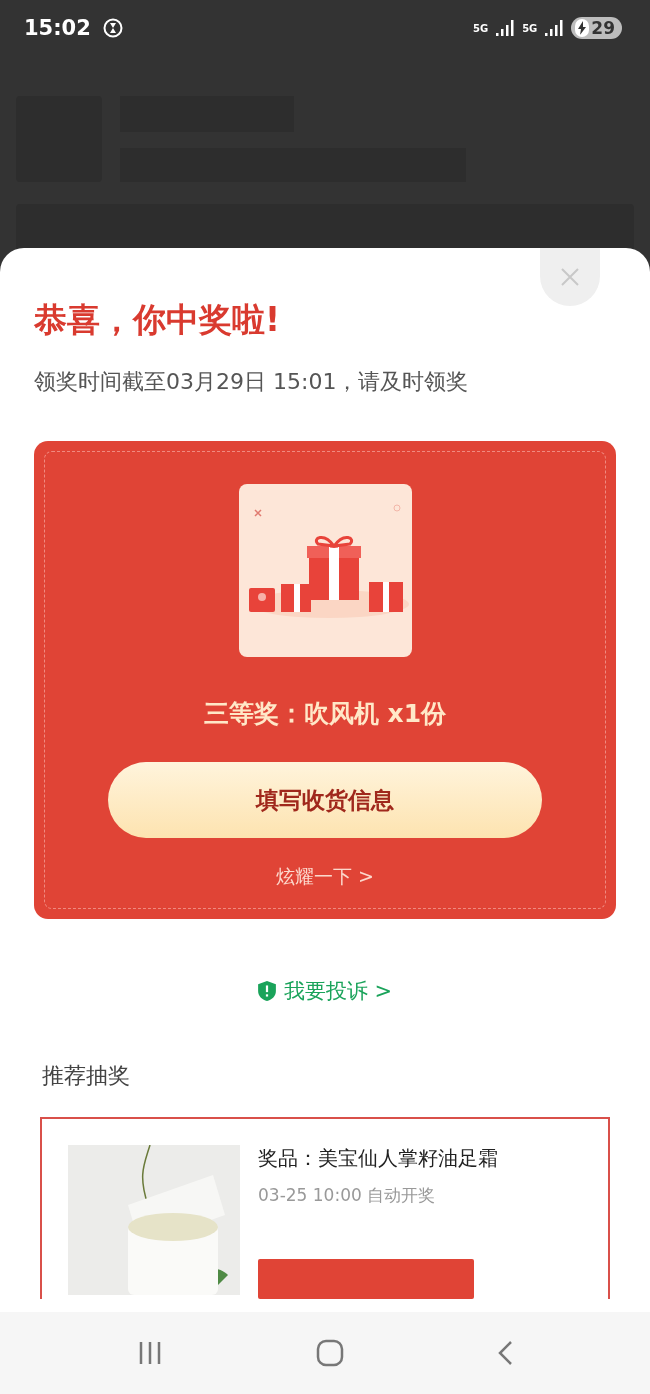  I want to click on share-link: 炫耀一下 >, so click(325, 877).